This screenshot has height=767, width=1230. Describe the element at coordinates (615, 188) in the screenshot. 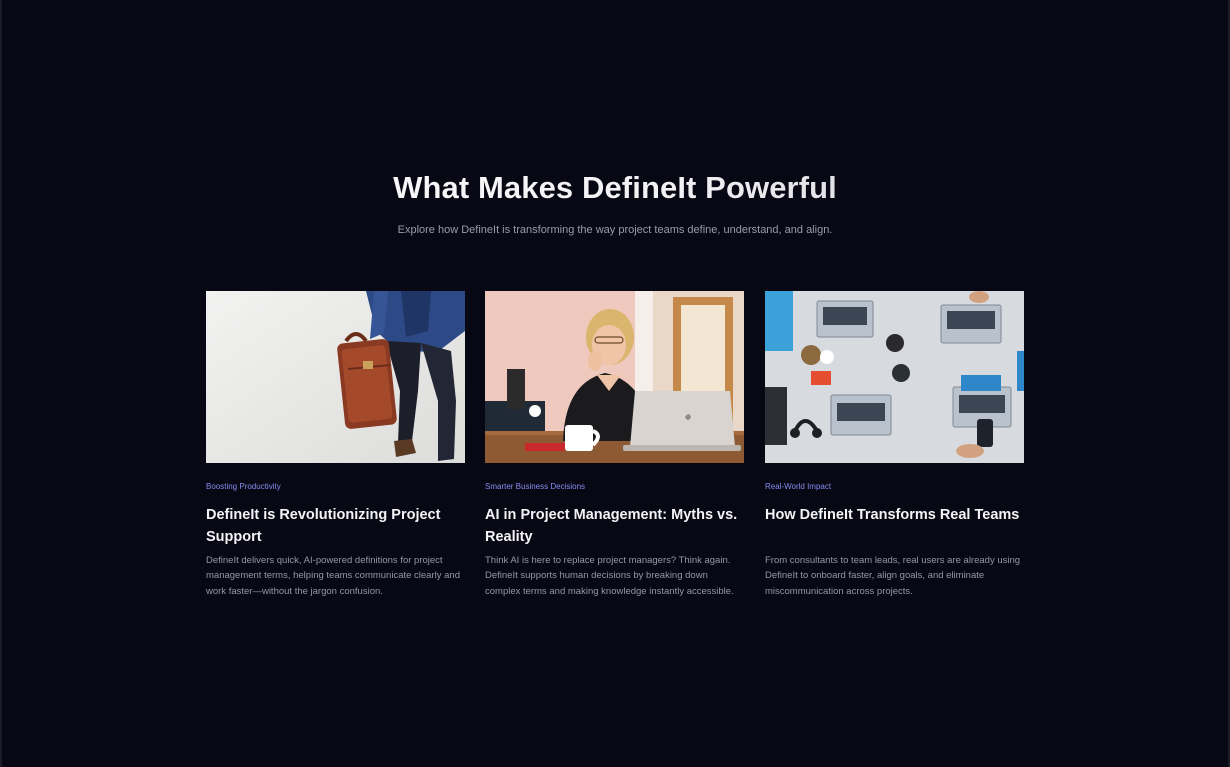

I see `section-title: What Makes DefineIt Powerful` at that location.